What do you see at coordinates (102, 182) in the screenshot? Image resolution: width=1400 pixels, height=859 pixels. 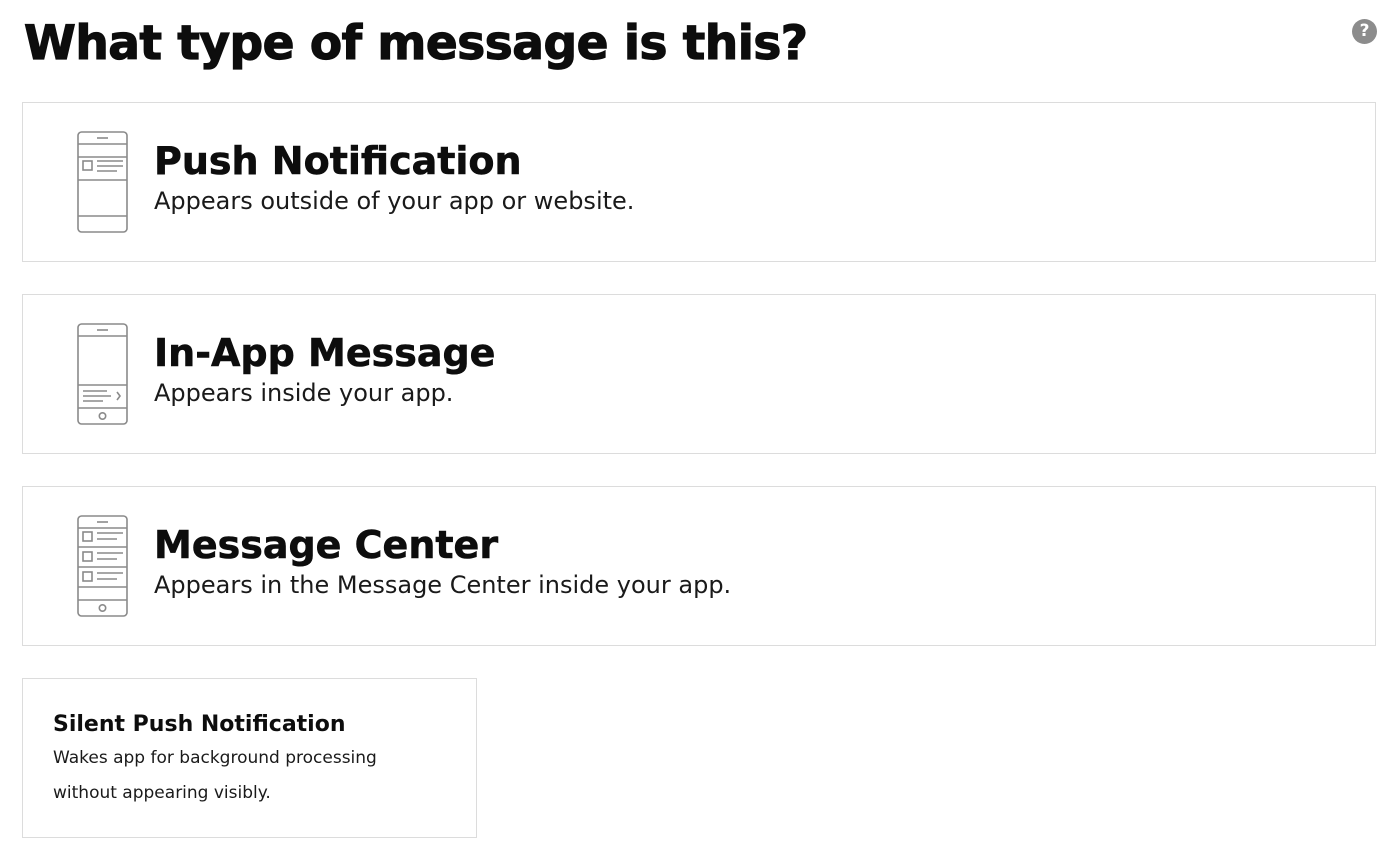 I see `phone-push-notification-icon` at bounding box center [102, 182].